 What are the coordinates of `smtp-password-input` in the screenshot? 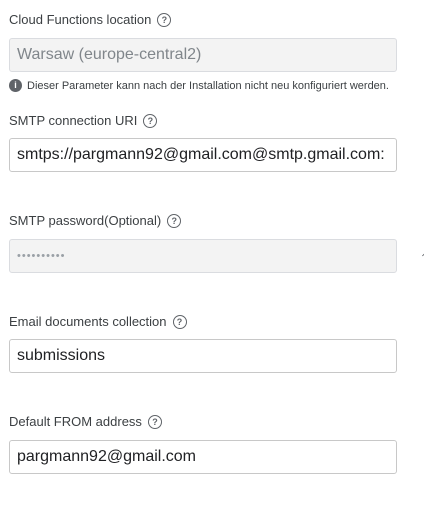 It's located at (203, 256).